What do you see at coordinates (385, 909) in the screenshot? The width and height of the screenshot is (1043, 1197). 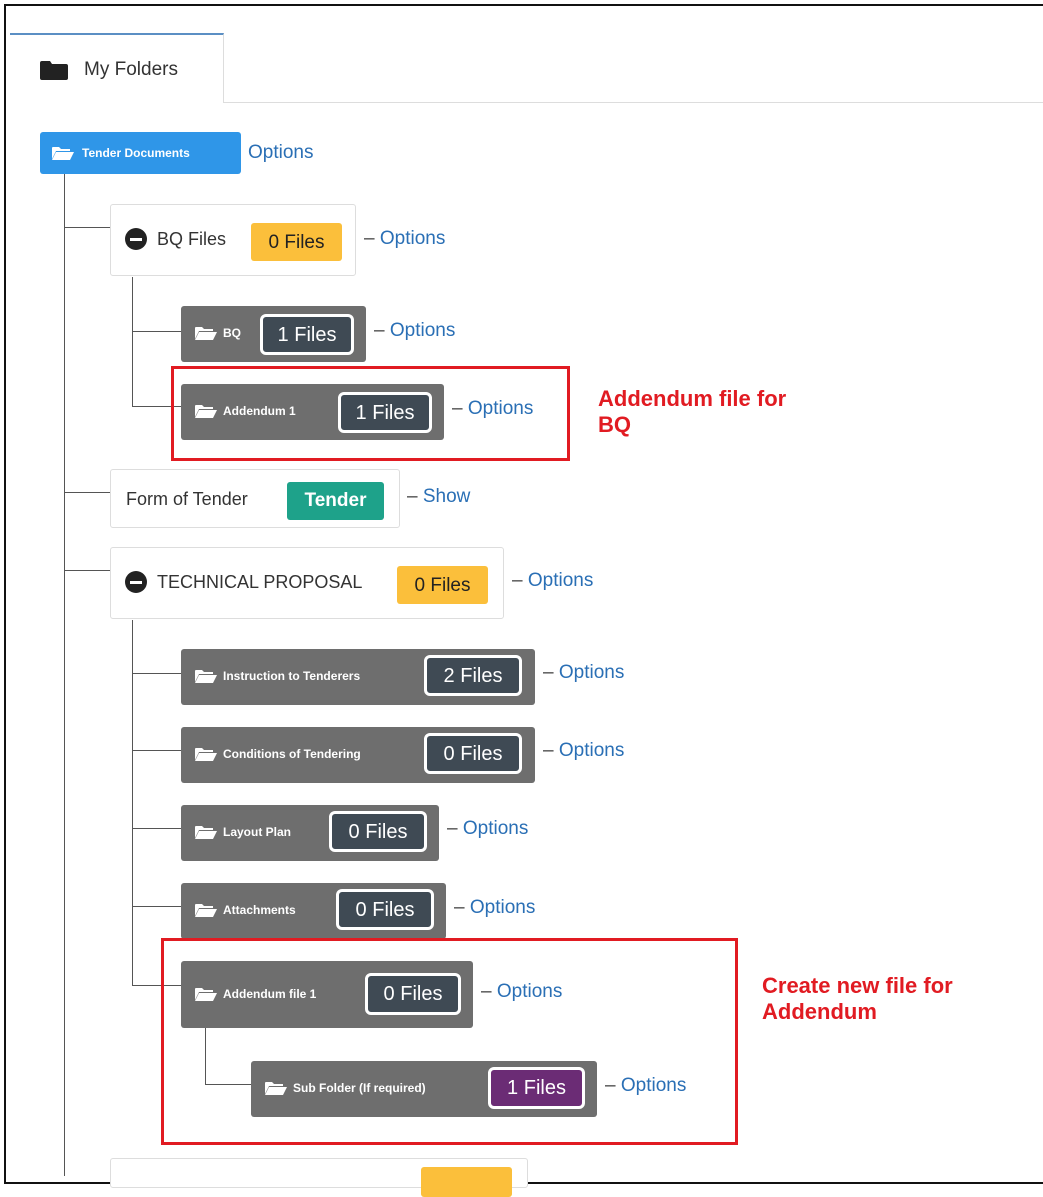 I see `attachments-file-count: 0 Files` at bounding box center [385, 909].